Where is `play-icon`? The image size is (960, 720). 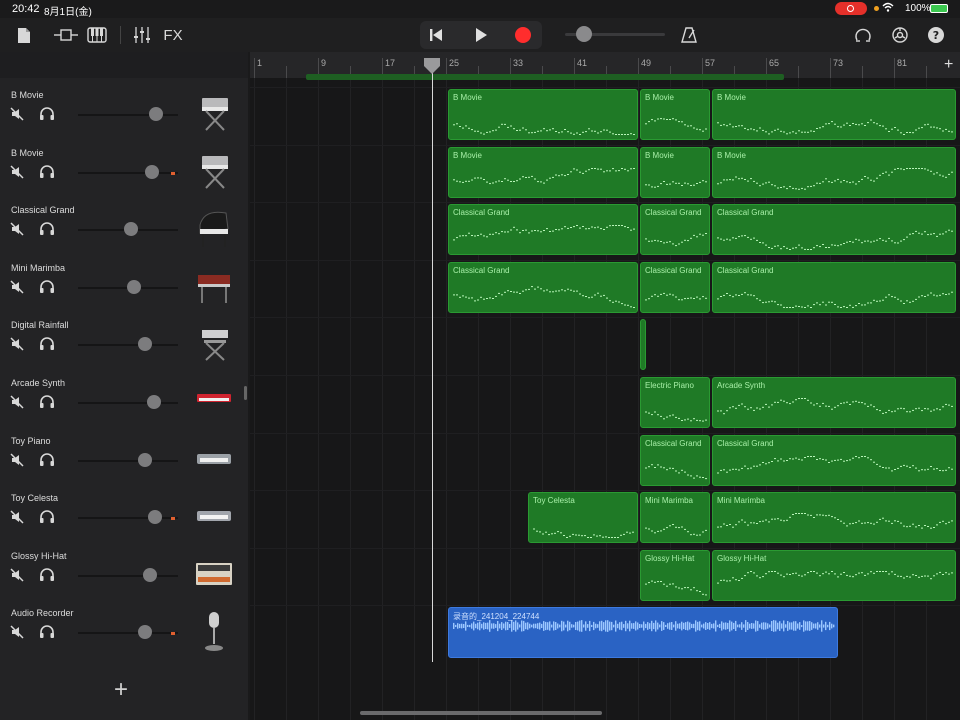 play-icon is located at coordinates (481, 35).